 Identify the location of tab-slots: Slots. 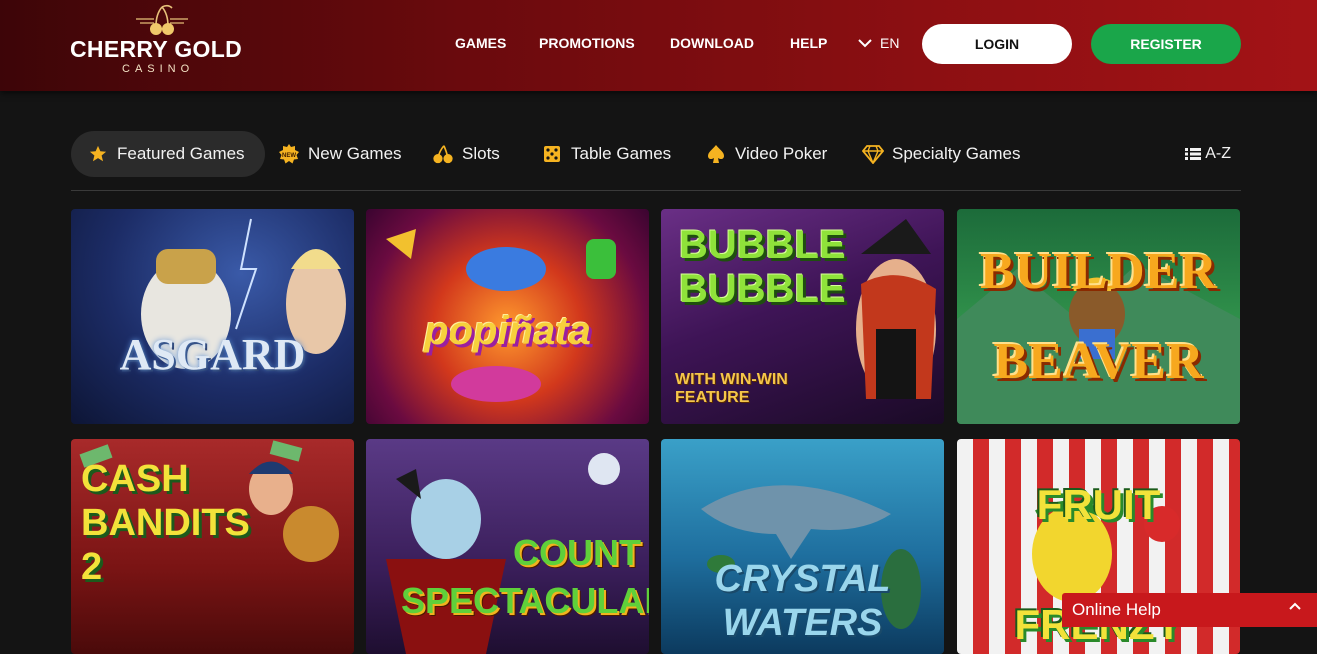
(466, 154).